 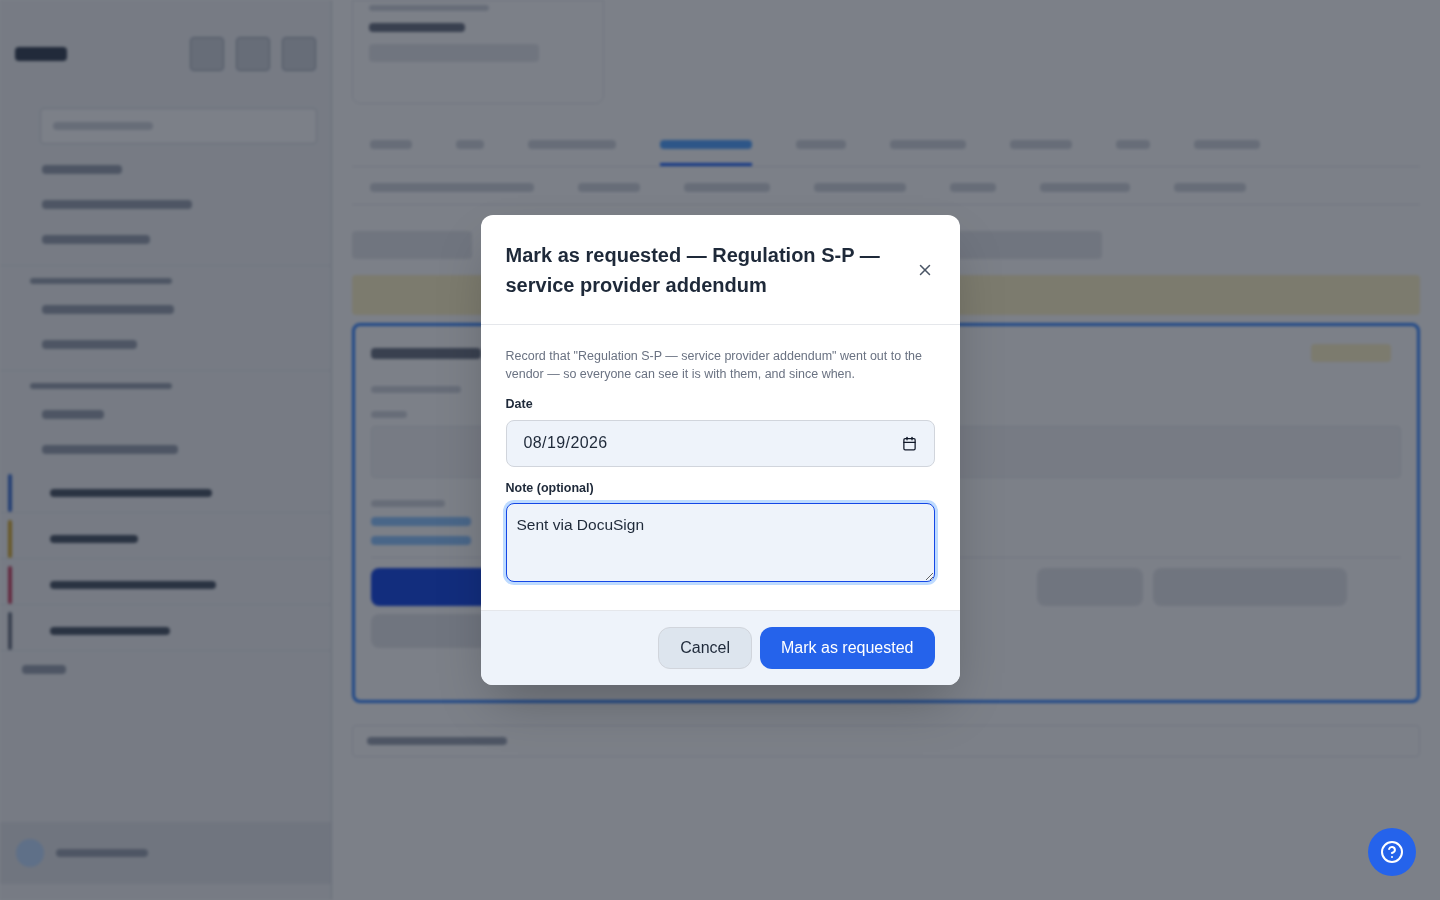 What do you see at coordinates (714, 365) in the screenshot?
I see `dialog-description: Record that "Regulation S-P — service provider addendum" went out to the vendor — so everyone can see it is with them, and since when.` at bounding box center [714, 365].